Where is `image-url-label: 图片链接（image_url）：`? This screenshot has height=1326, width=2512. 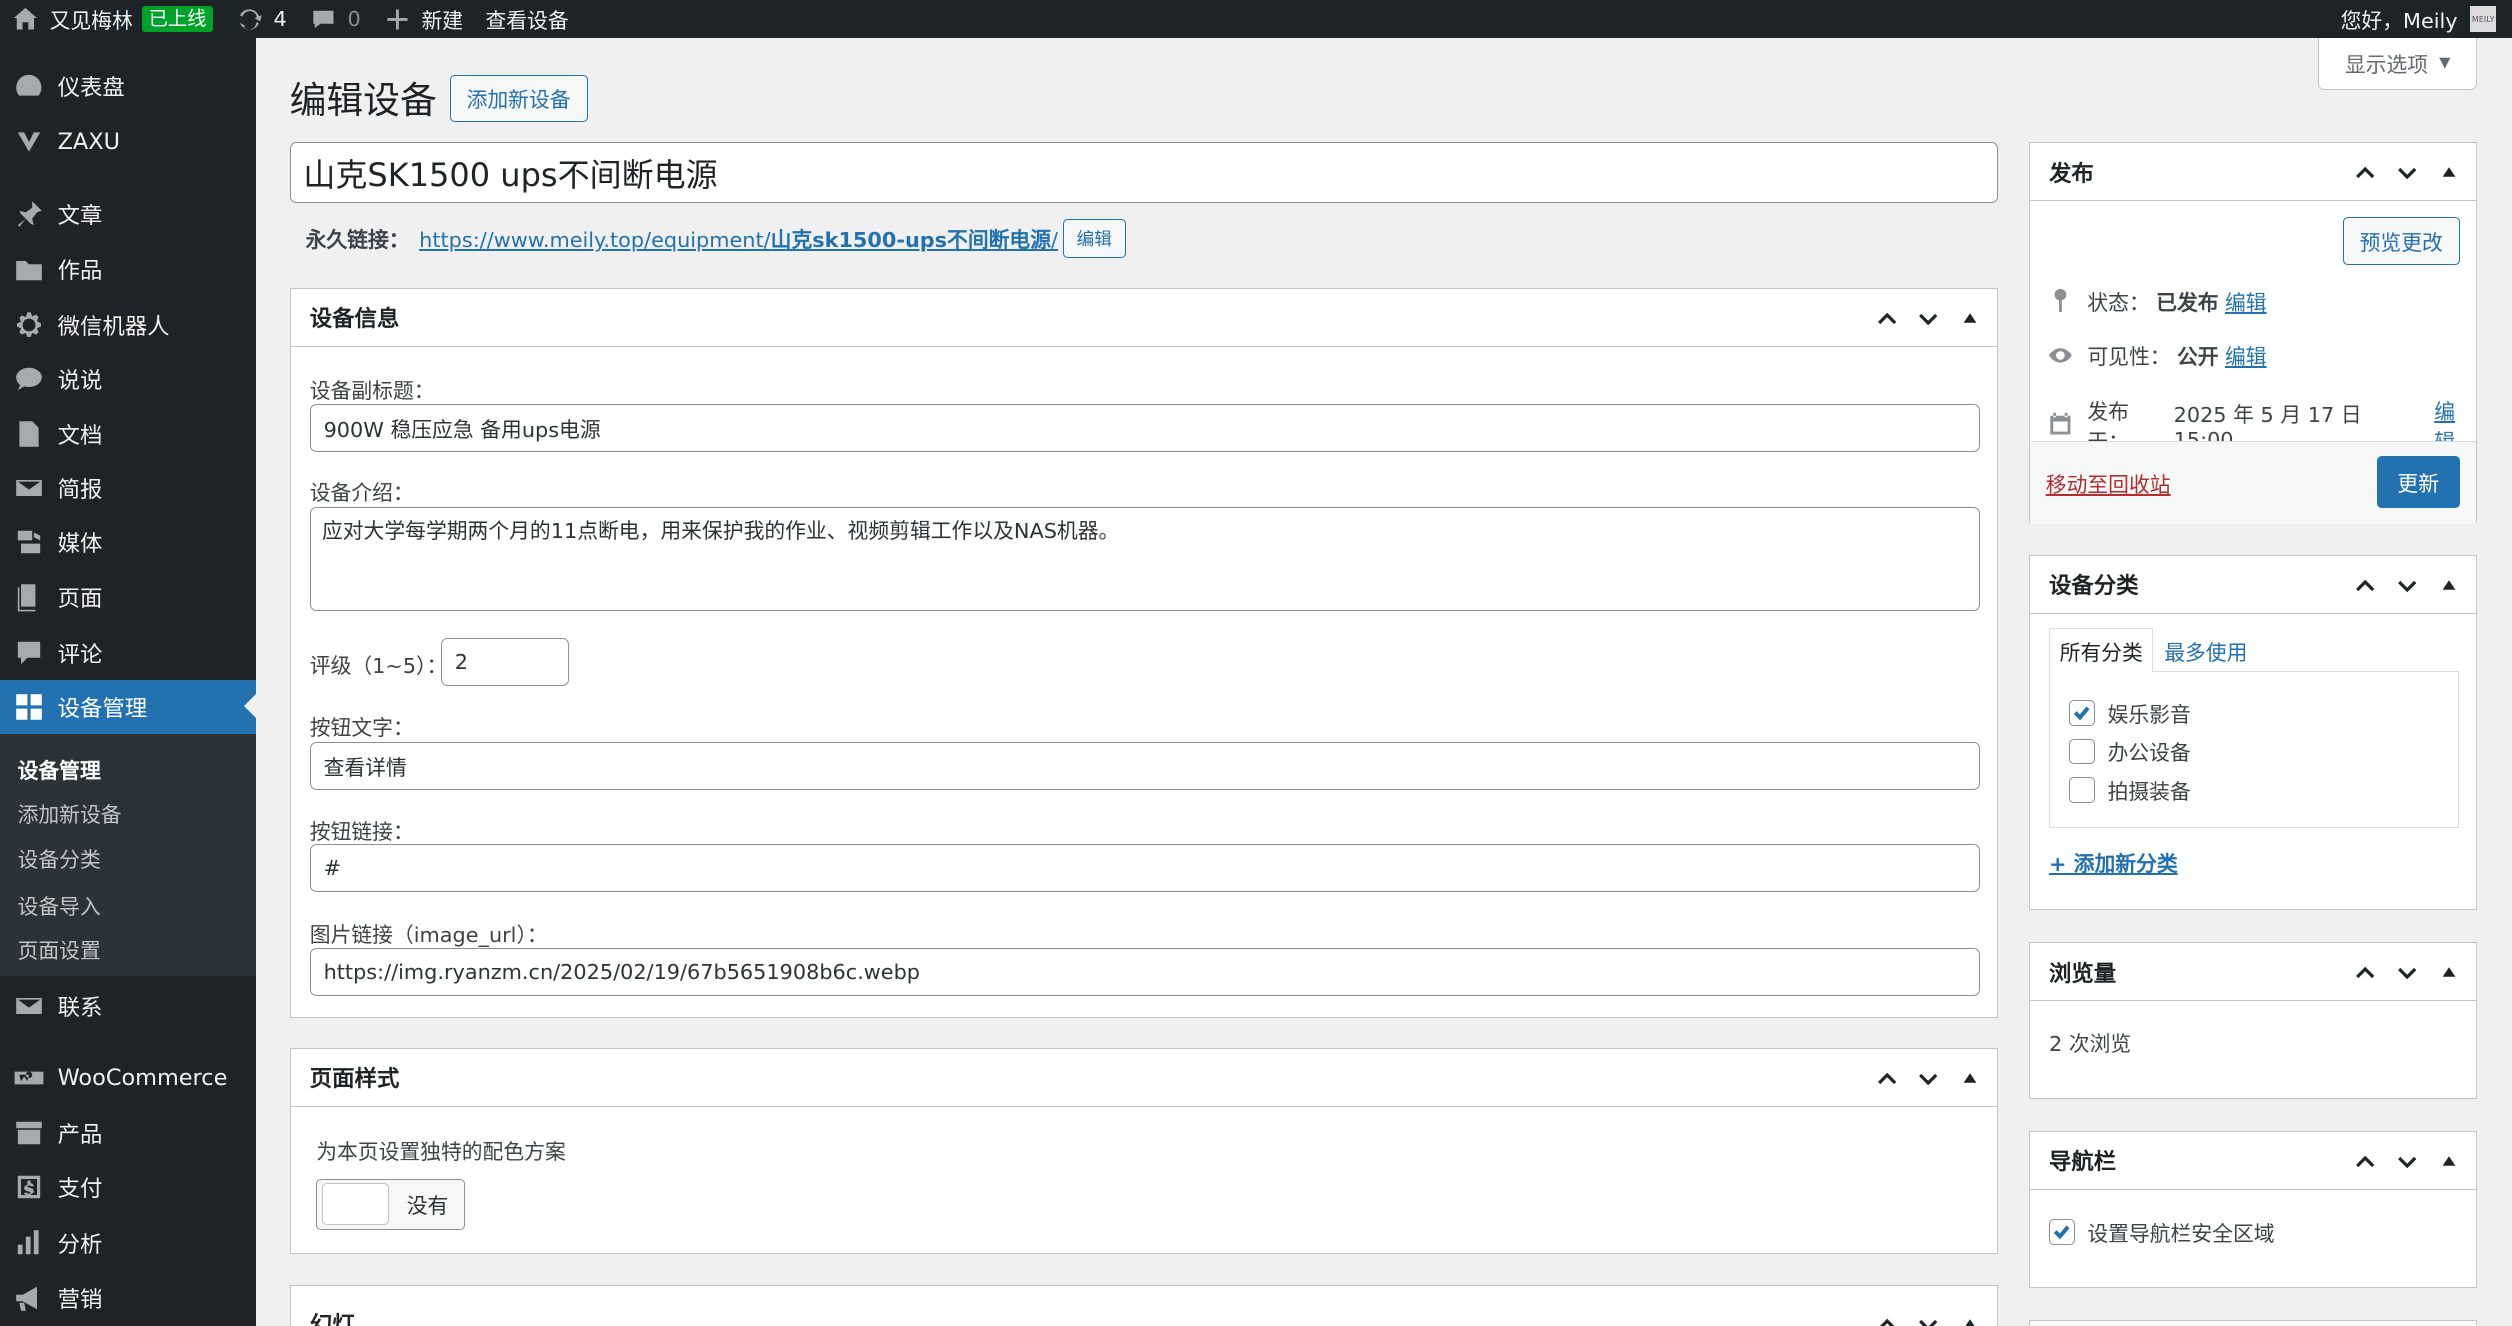 image-url-label: 图片链接（image_url）： is located at coordinates (428, 934).